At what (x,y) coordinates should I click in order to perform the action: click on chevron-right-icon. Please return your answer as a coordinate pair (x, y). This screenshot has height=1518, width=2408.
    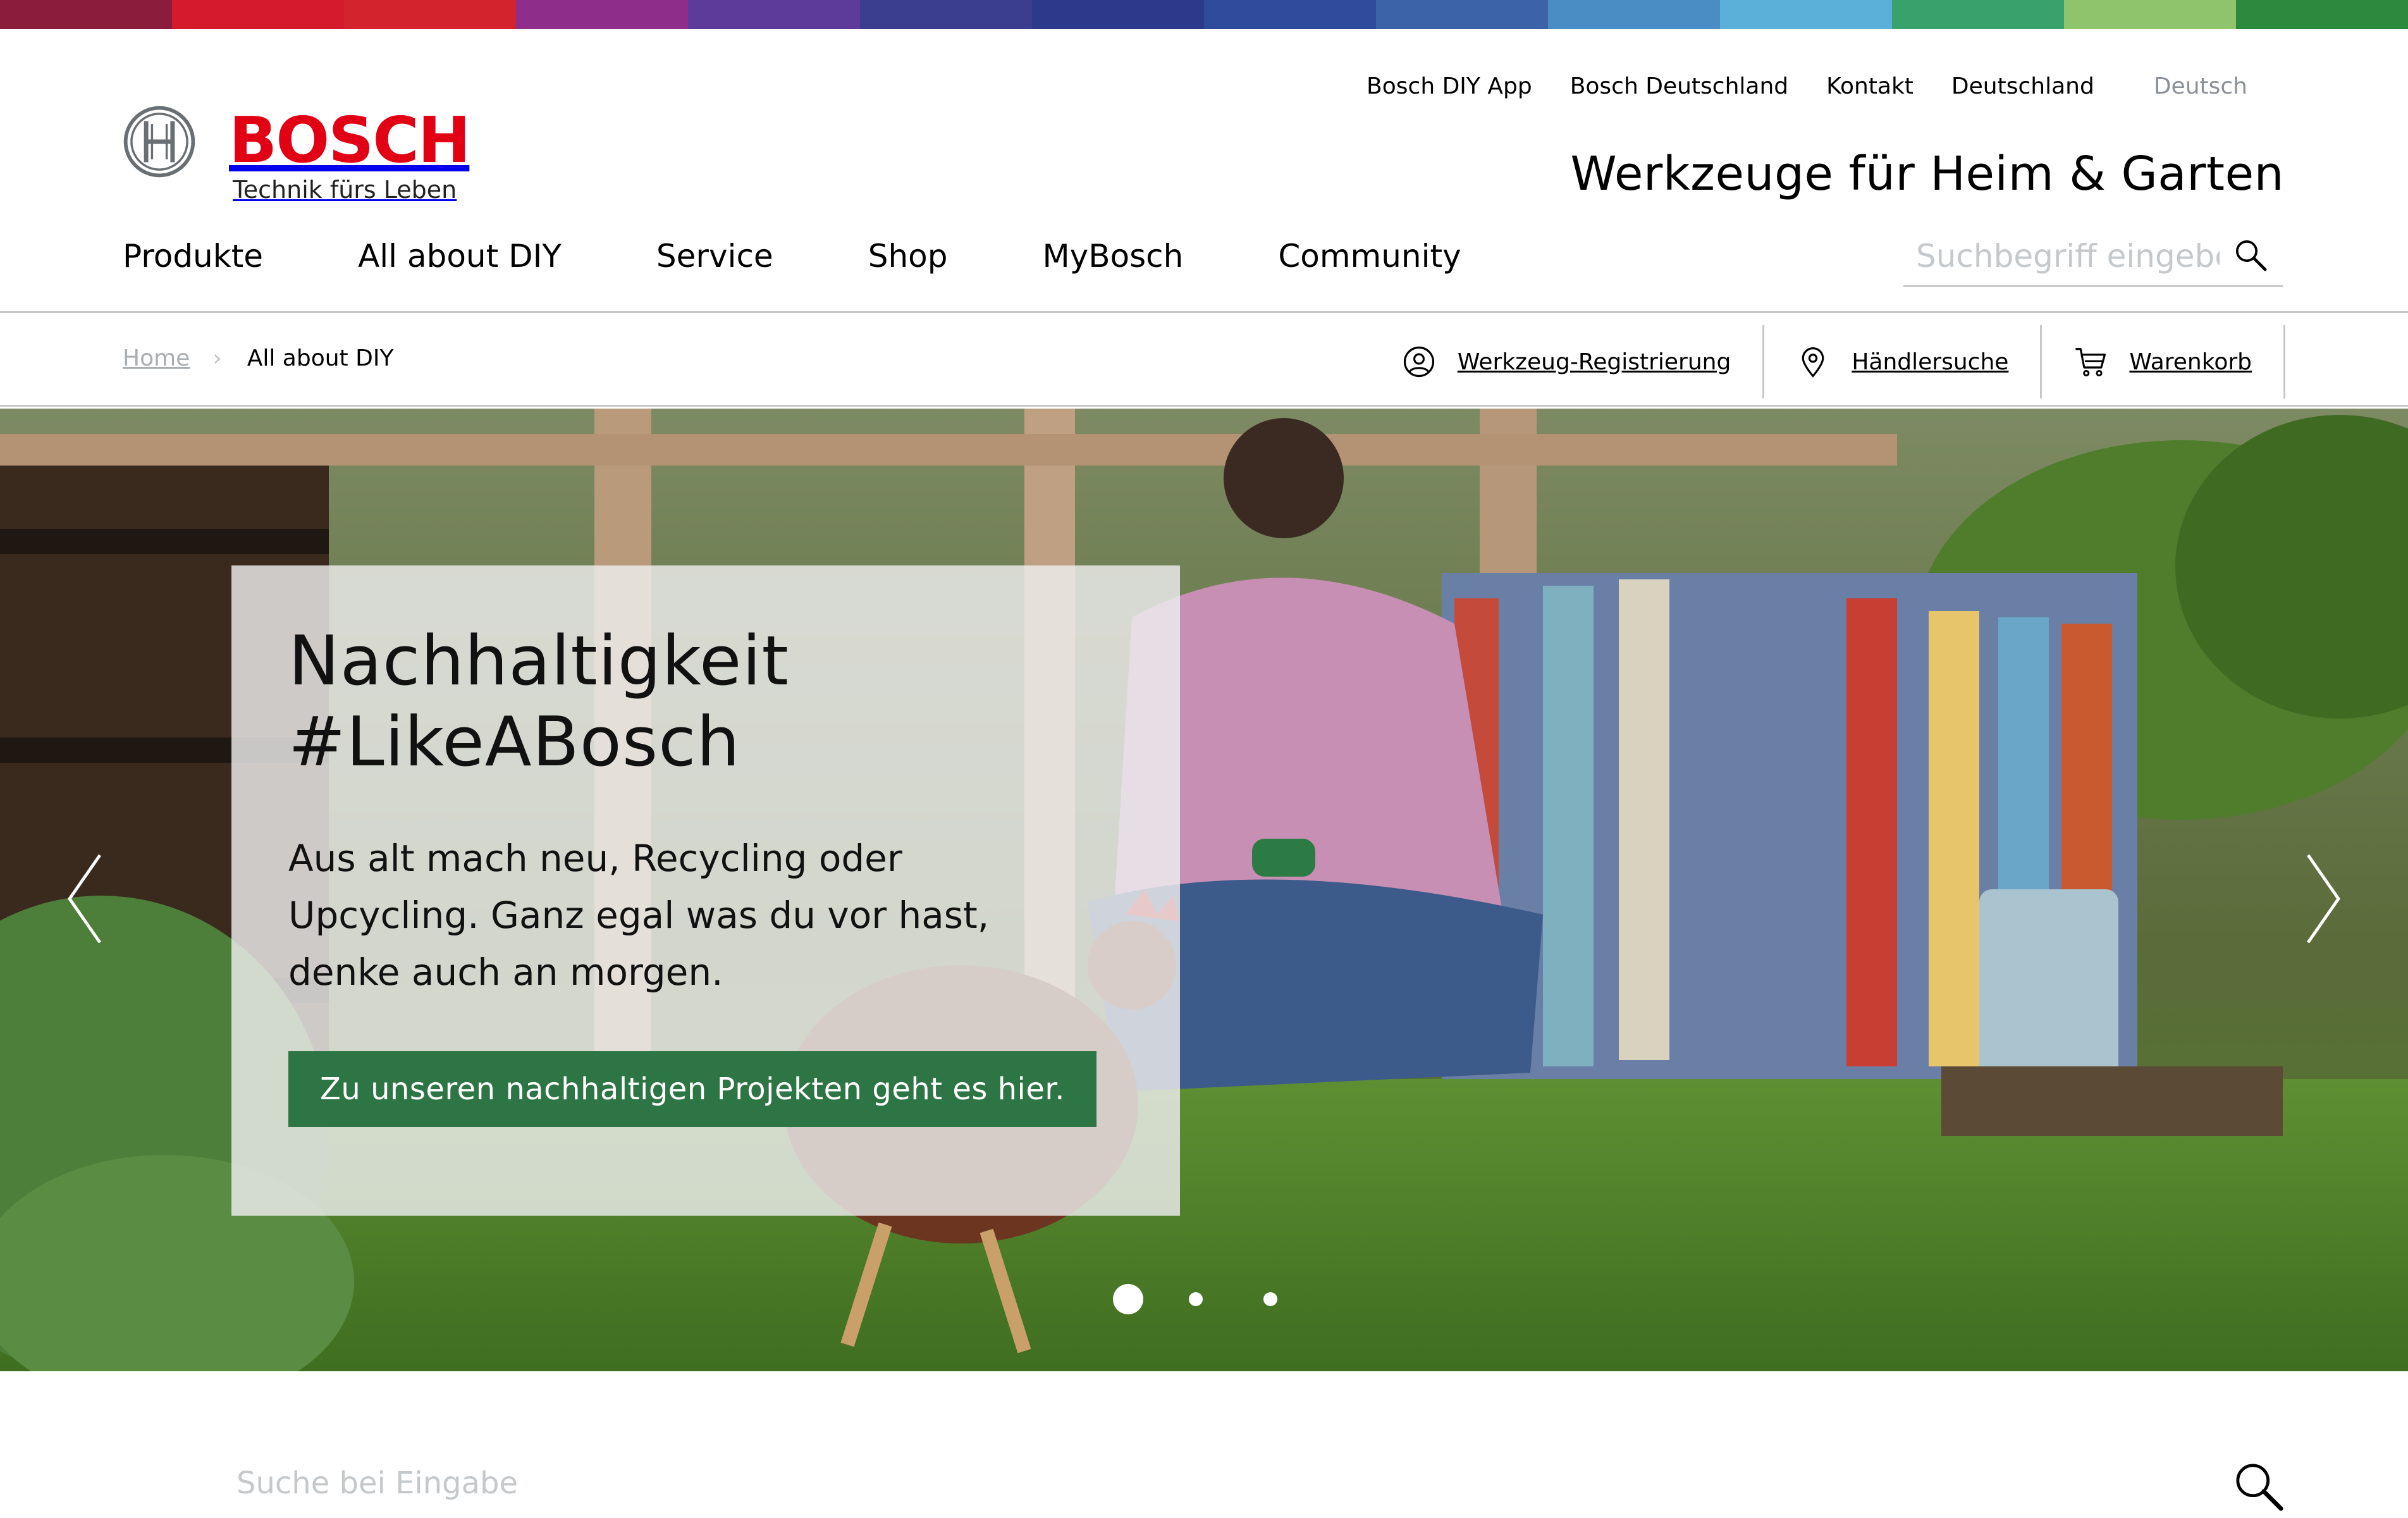
    Looking at the image, I should click on (2323, 898).